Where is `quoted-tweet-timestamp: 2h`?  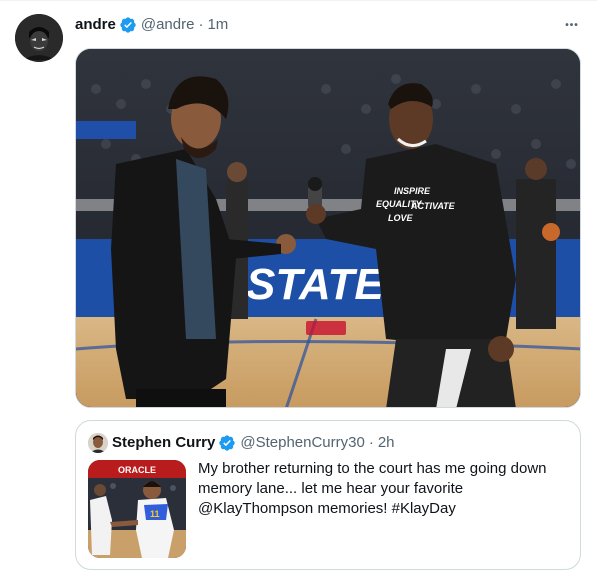
quoted-tweet-timestamp: 2h is located at coordinates (386, 443).